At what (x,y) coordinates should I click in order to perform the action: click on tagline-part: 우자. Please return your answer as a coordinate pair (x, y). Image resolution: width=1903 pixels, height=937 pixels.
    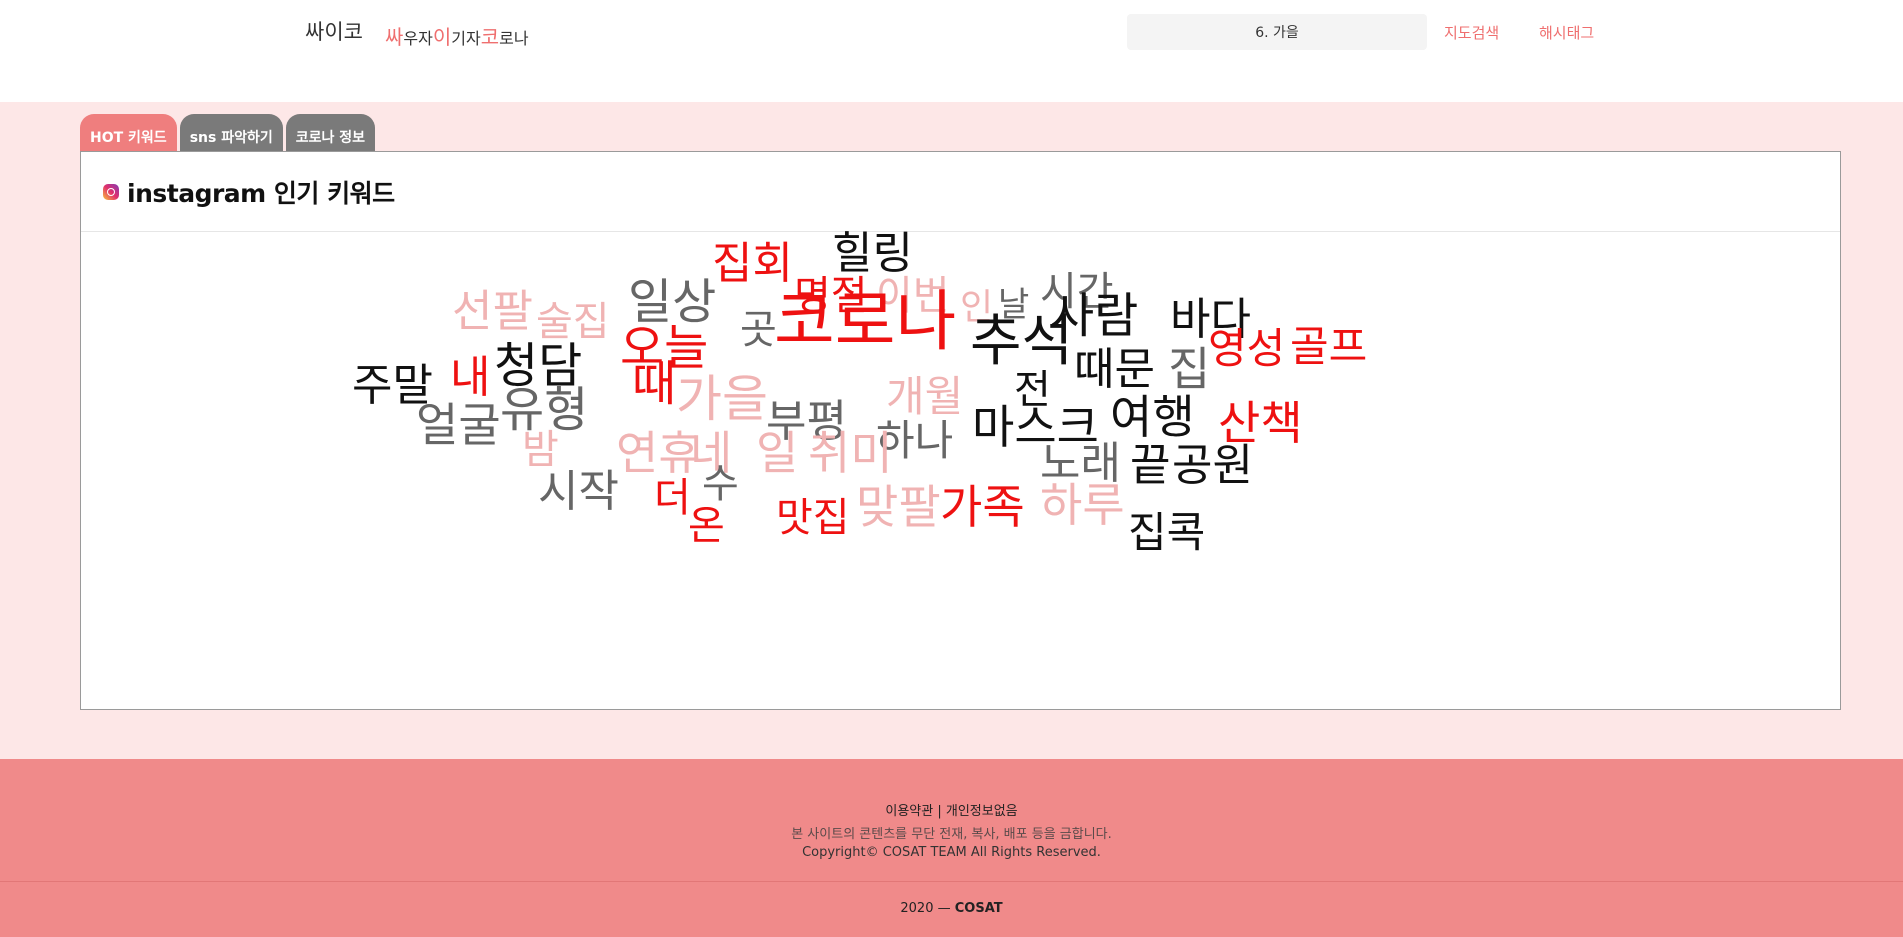
    Looking at the image, I should click on (418, 38).